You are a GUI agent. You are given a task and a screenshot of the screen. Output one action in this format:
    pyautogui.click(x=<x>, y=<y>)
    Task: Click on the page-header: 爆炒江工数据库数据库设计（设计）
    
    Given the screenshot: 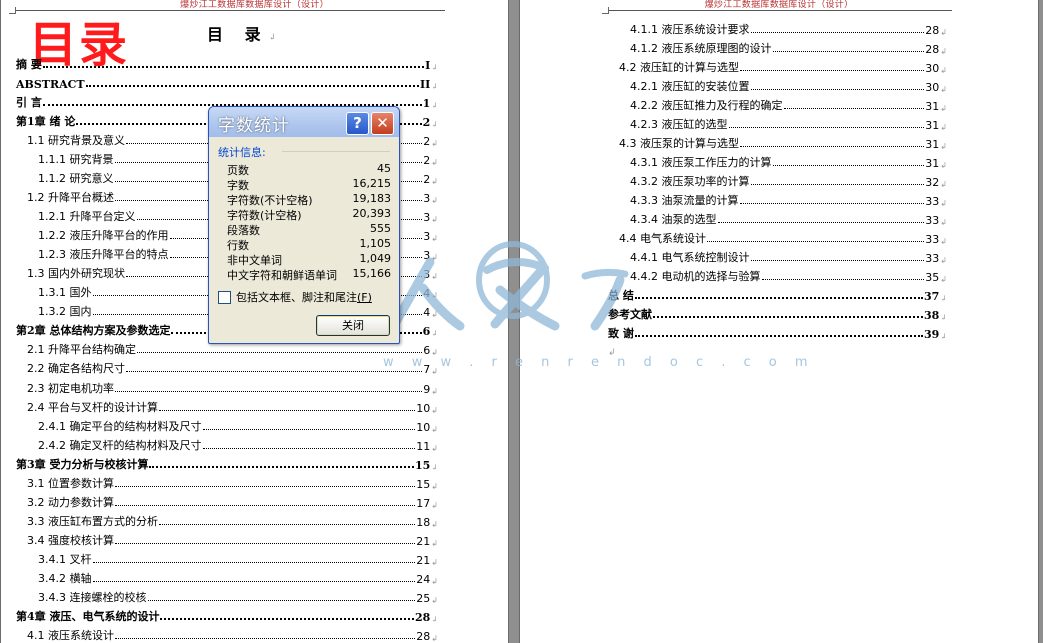 What is the action you would take?
    pyautogui.click(x=779, y=5)
    